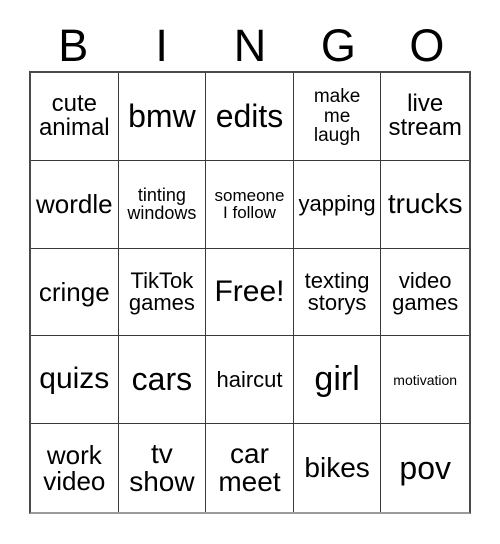 The width and height of the screenshot is (500, 544). I want to click on bingo-cell: car meet, so click(250, 468).